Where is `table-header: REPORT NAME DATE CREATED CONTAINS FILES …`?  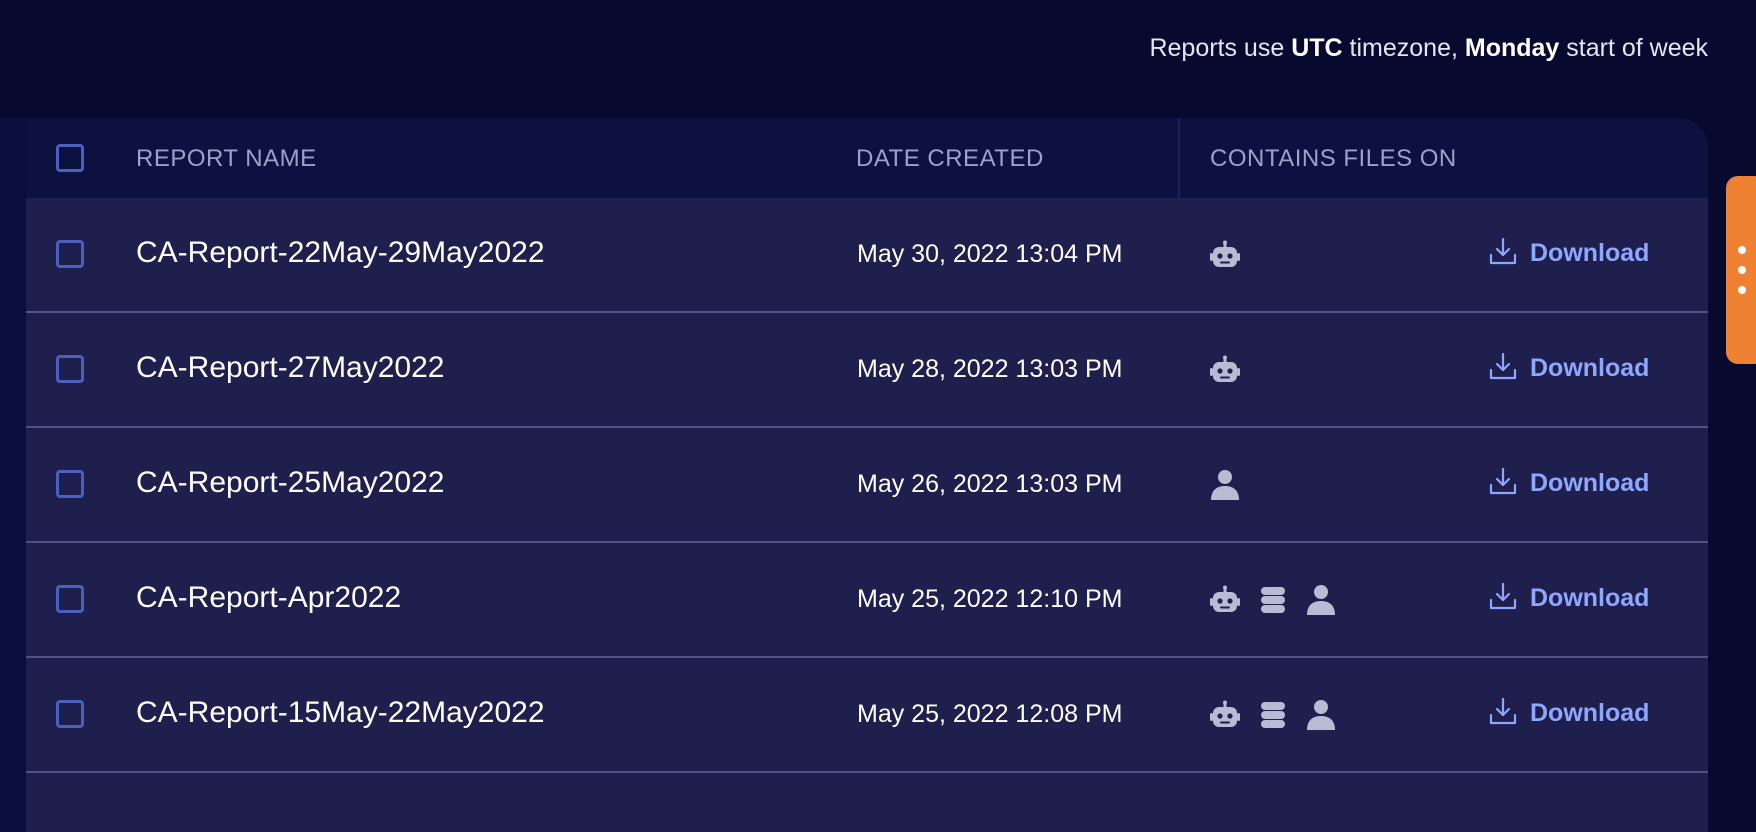 table-header: REPORT NAME DATE CREATED CONTAINS FILES … is located at coordinates (867, 158).